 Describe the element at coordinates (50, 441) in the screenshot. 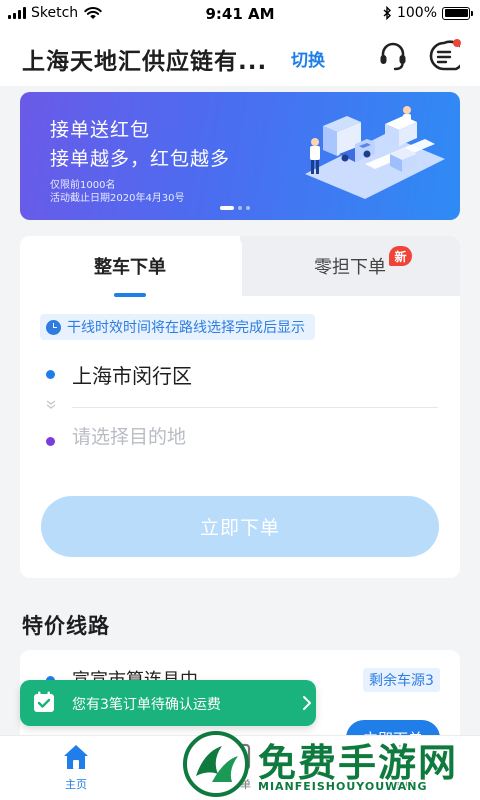

I see `destination-dot` at that location.